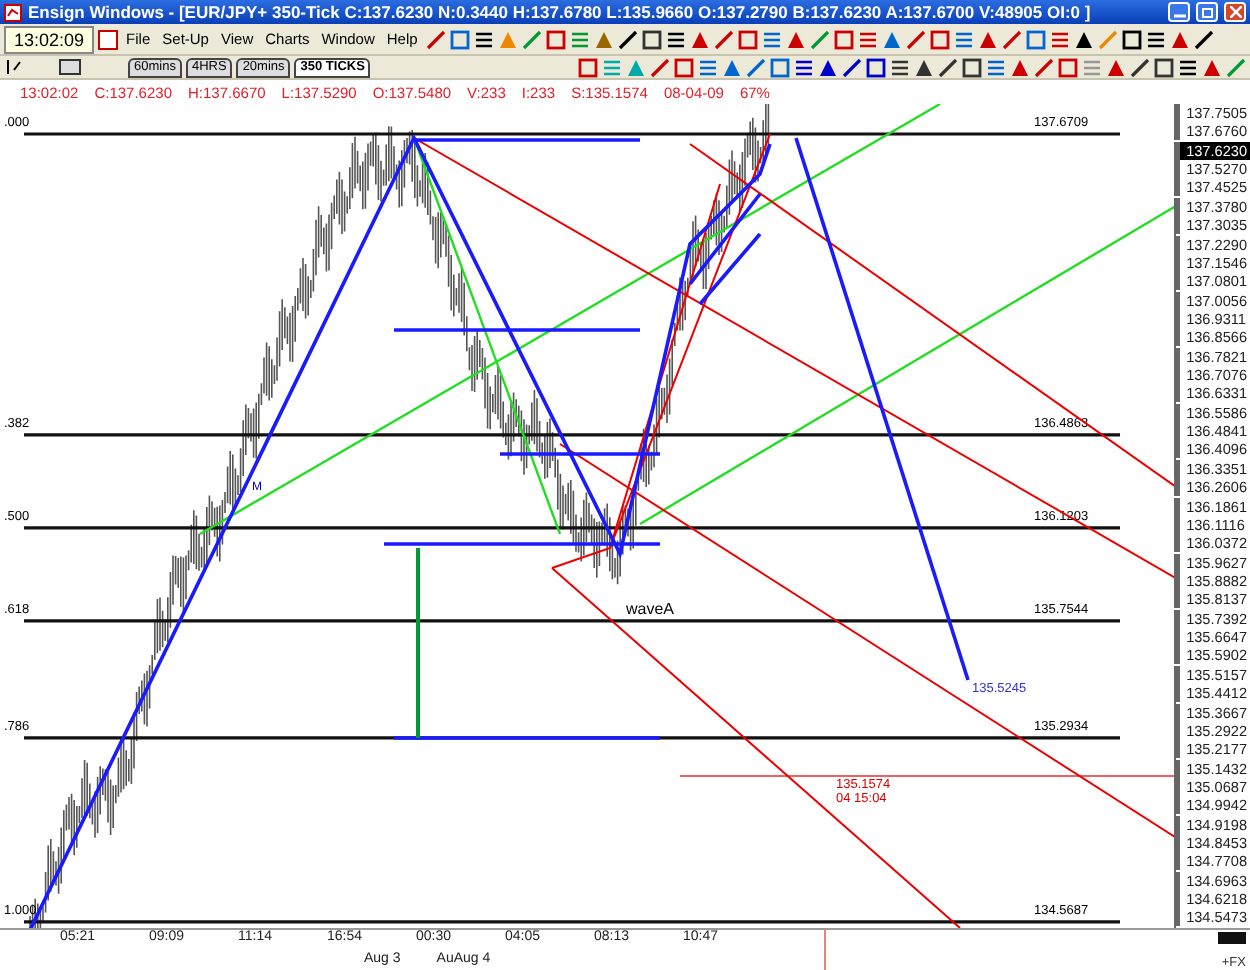 Image resolution: width=1250 pixels, height=970 pixels. I want to click on window-title: Ensign Windows - [EUR/JPY+ 350-Tick C:137.6230 N:0.3440 H:137.6780 L:135.9660 O:137.2790 B:137.6230 A:137.6700 V:48905 OI:0 ], so click(560, 12).